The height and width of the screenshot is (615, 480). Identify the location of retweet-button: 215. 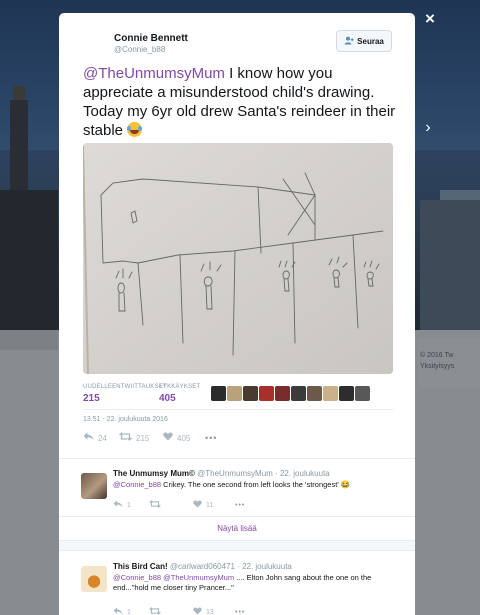
(141, 438).